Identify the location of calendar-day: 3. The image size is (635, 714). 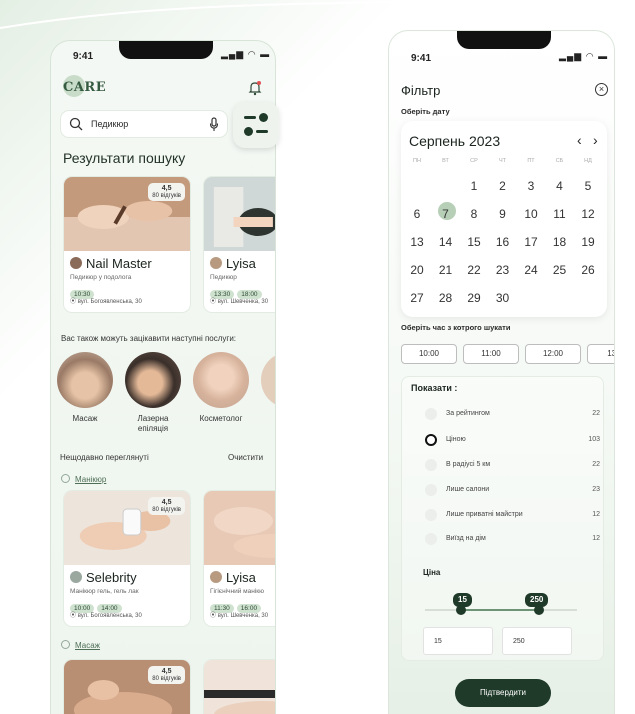
(531, 186).